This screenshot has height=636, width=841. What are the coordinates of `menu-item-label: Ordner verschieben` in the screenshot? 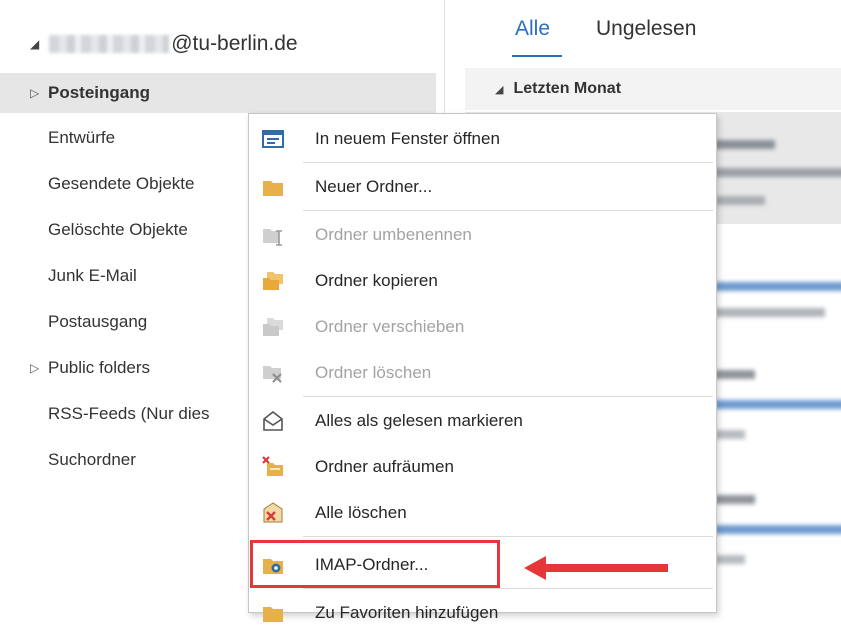 It's located at (390, 326).